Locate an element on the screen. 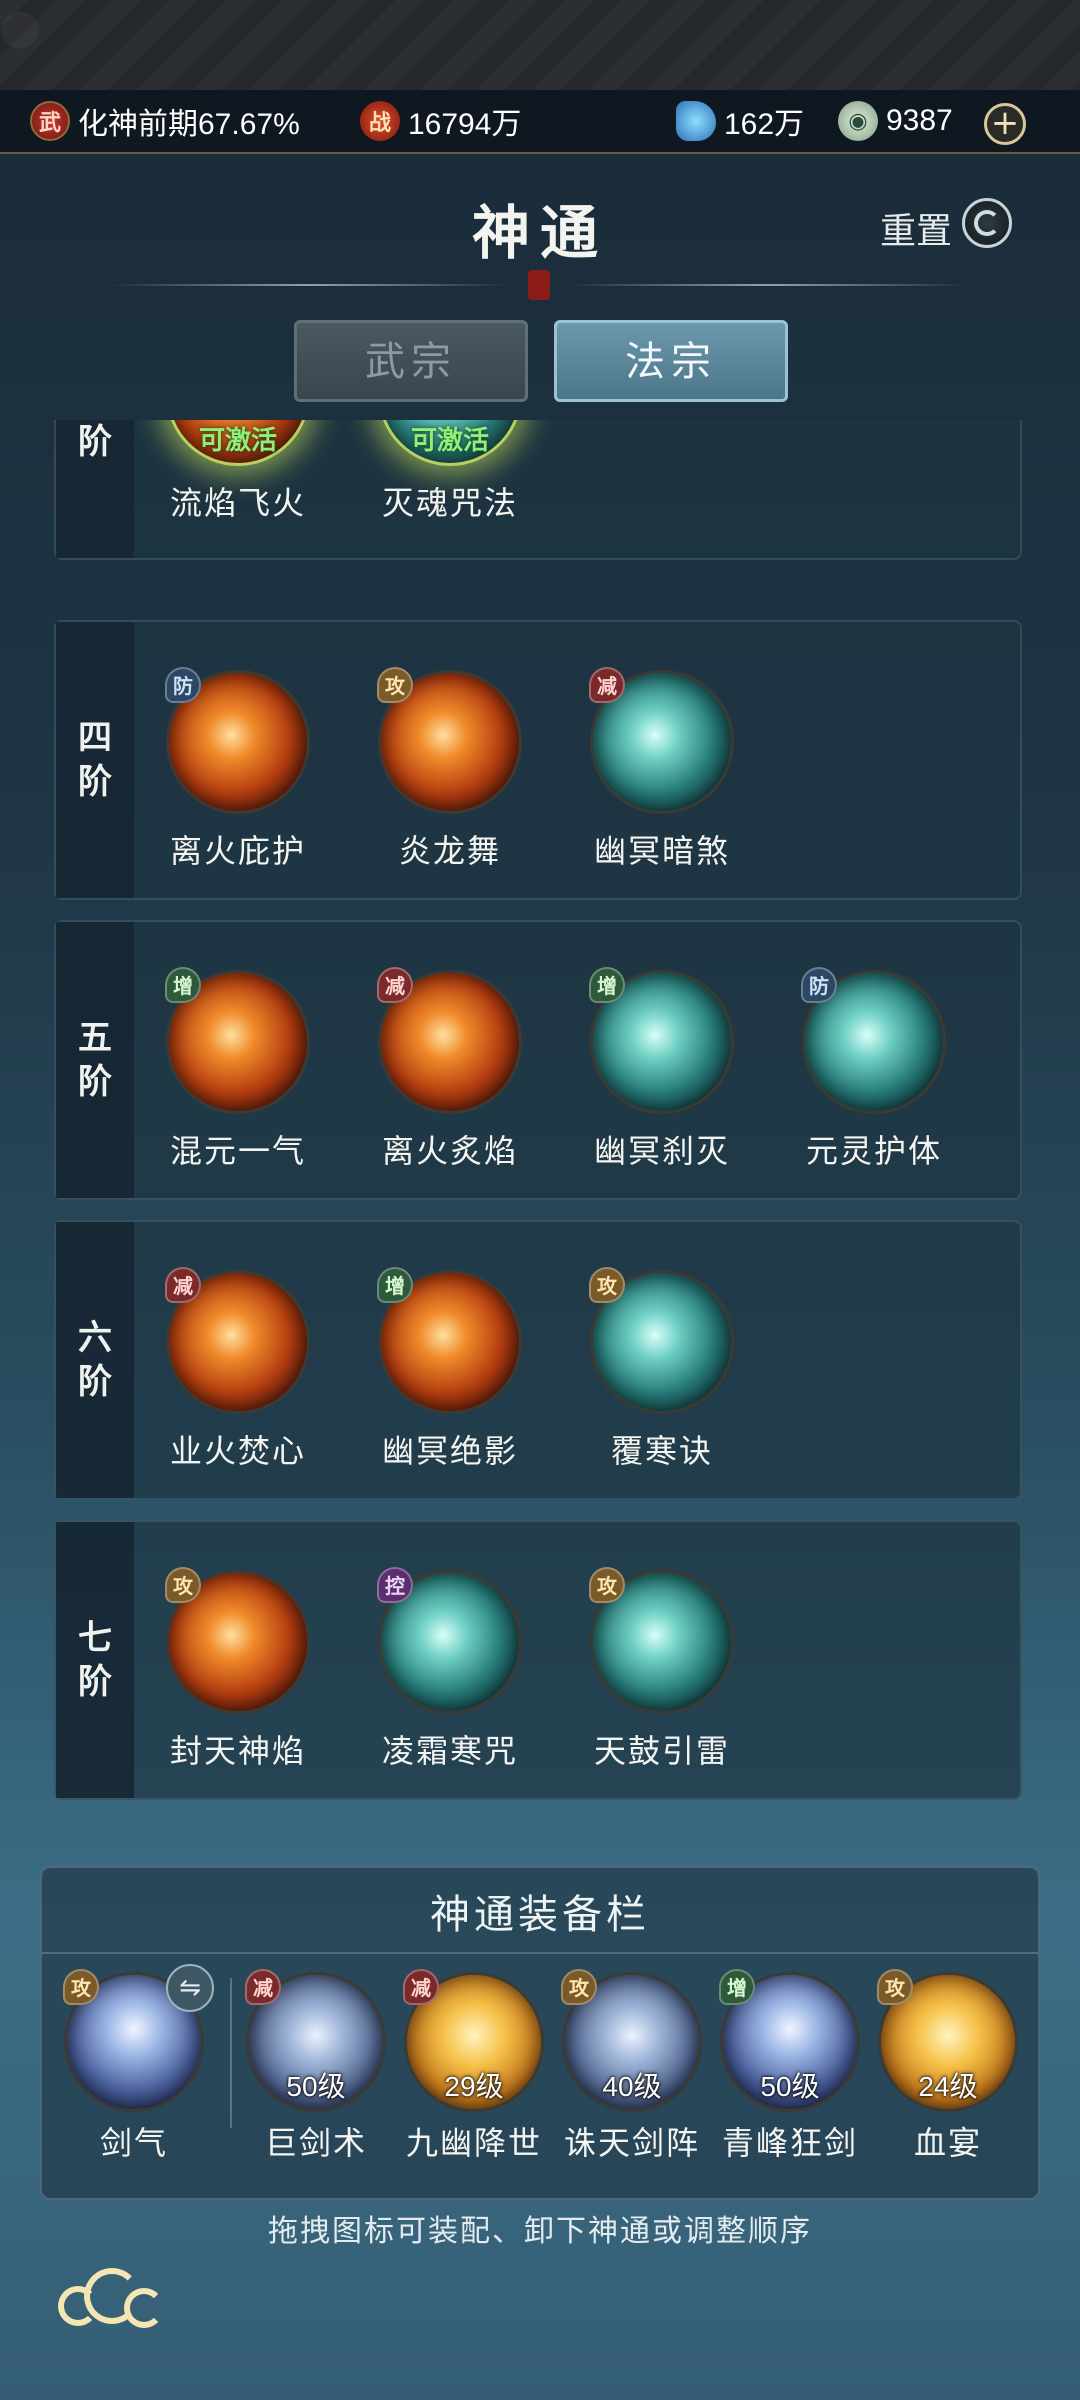  frost-dragon-skill-icon: 攻 is located at coordinates (661, 1340).